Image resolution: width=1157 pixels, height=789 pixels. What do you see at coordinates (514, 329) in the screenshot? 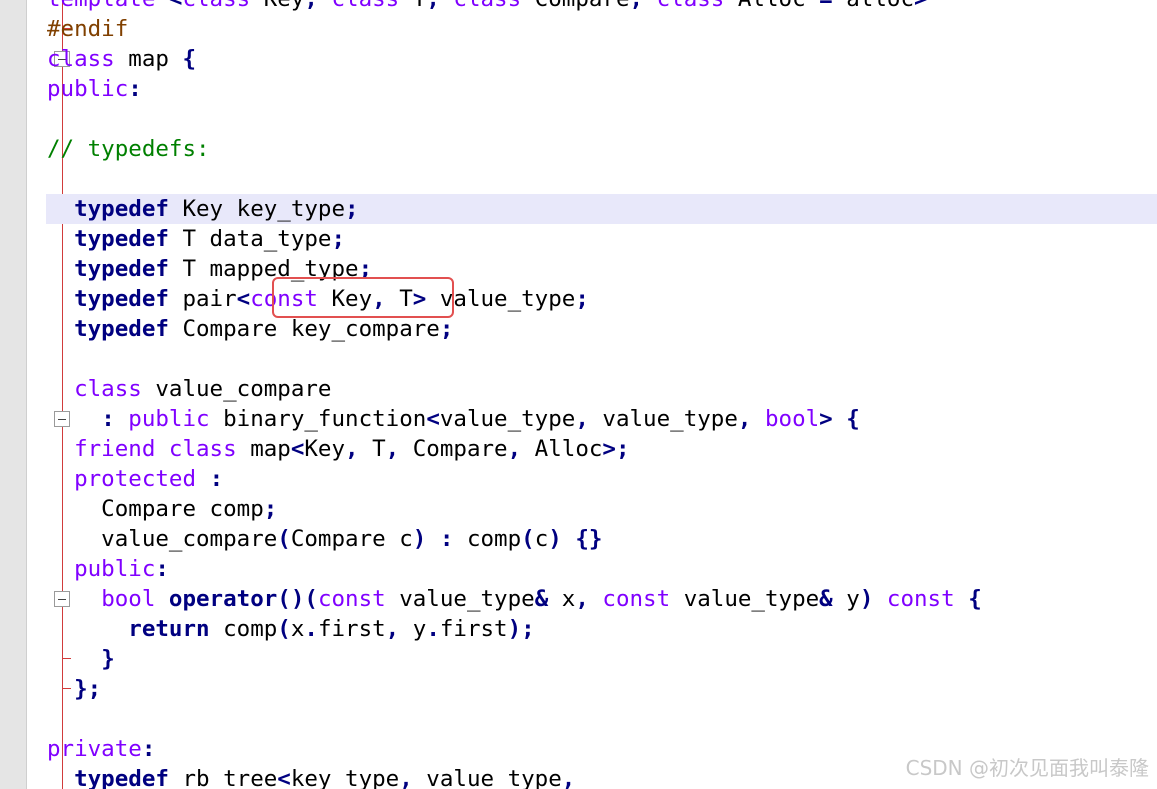
I see `code-line: typedef Compare key_compare;` at bounding box center [514, 329].